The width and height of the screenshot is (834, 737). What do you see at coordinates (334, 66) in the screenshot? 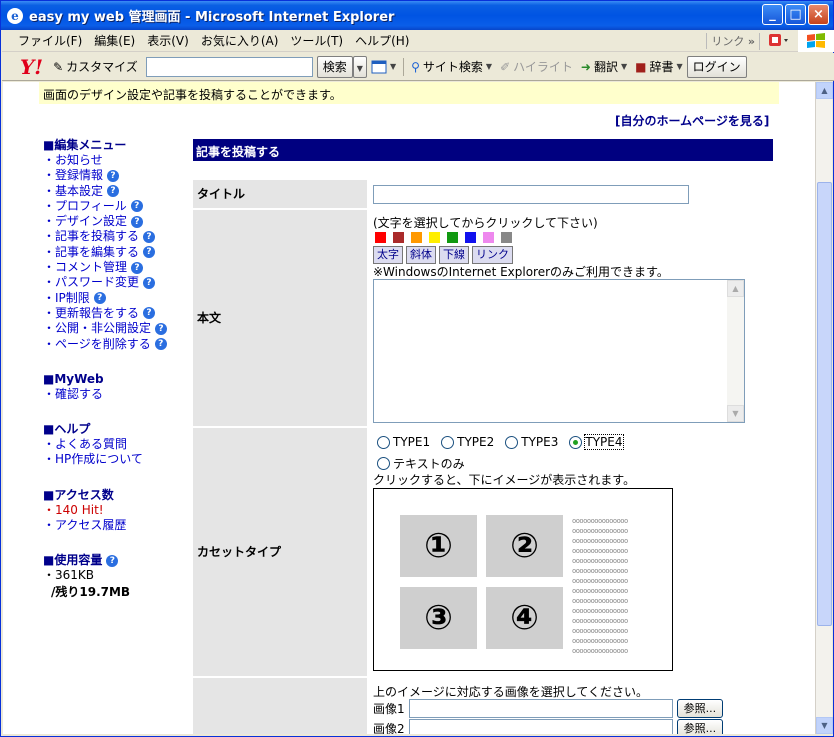
I see `search-button: 検索` at bounding box center [334, 66].